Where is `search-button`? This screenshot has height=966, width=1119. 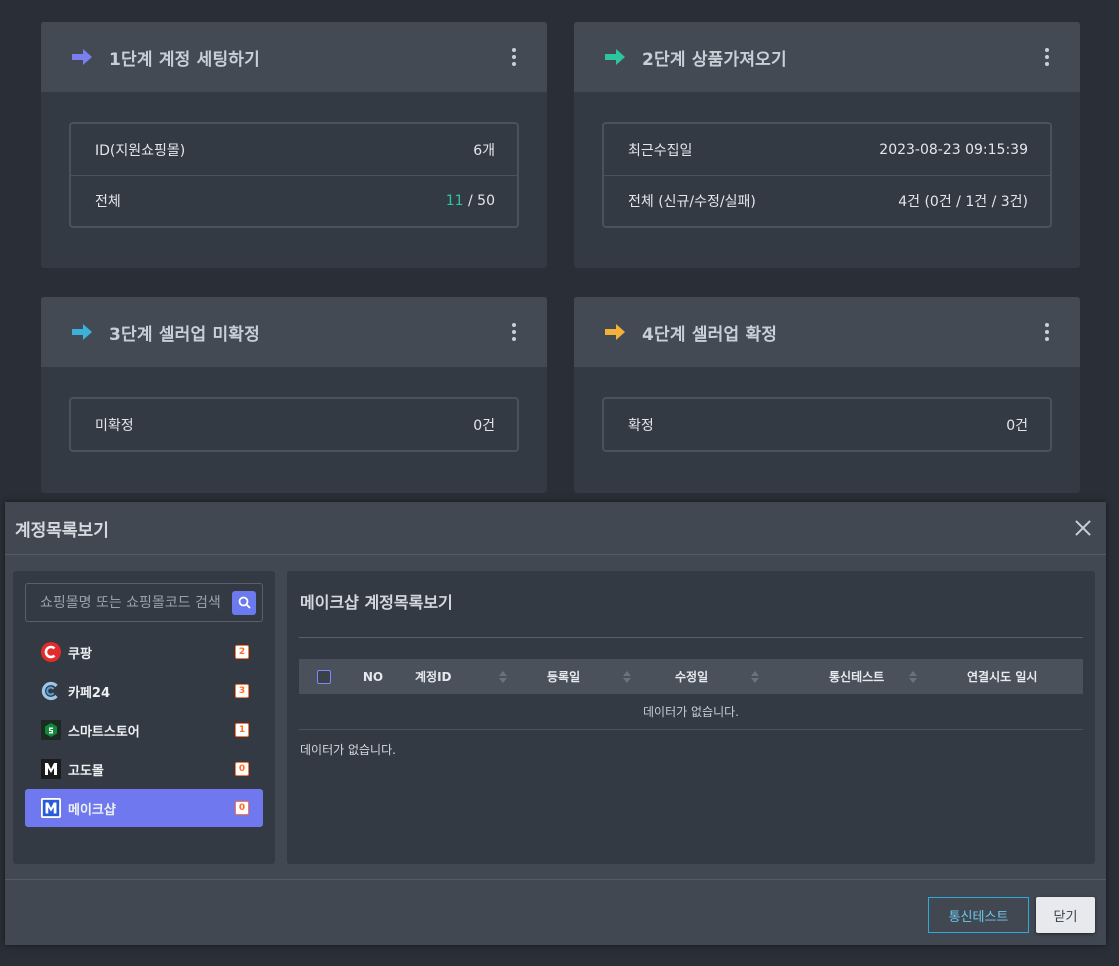 search-button is located at coordinates (244, 602).